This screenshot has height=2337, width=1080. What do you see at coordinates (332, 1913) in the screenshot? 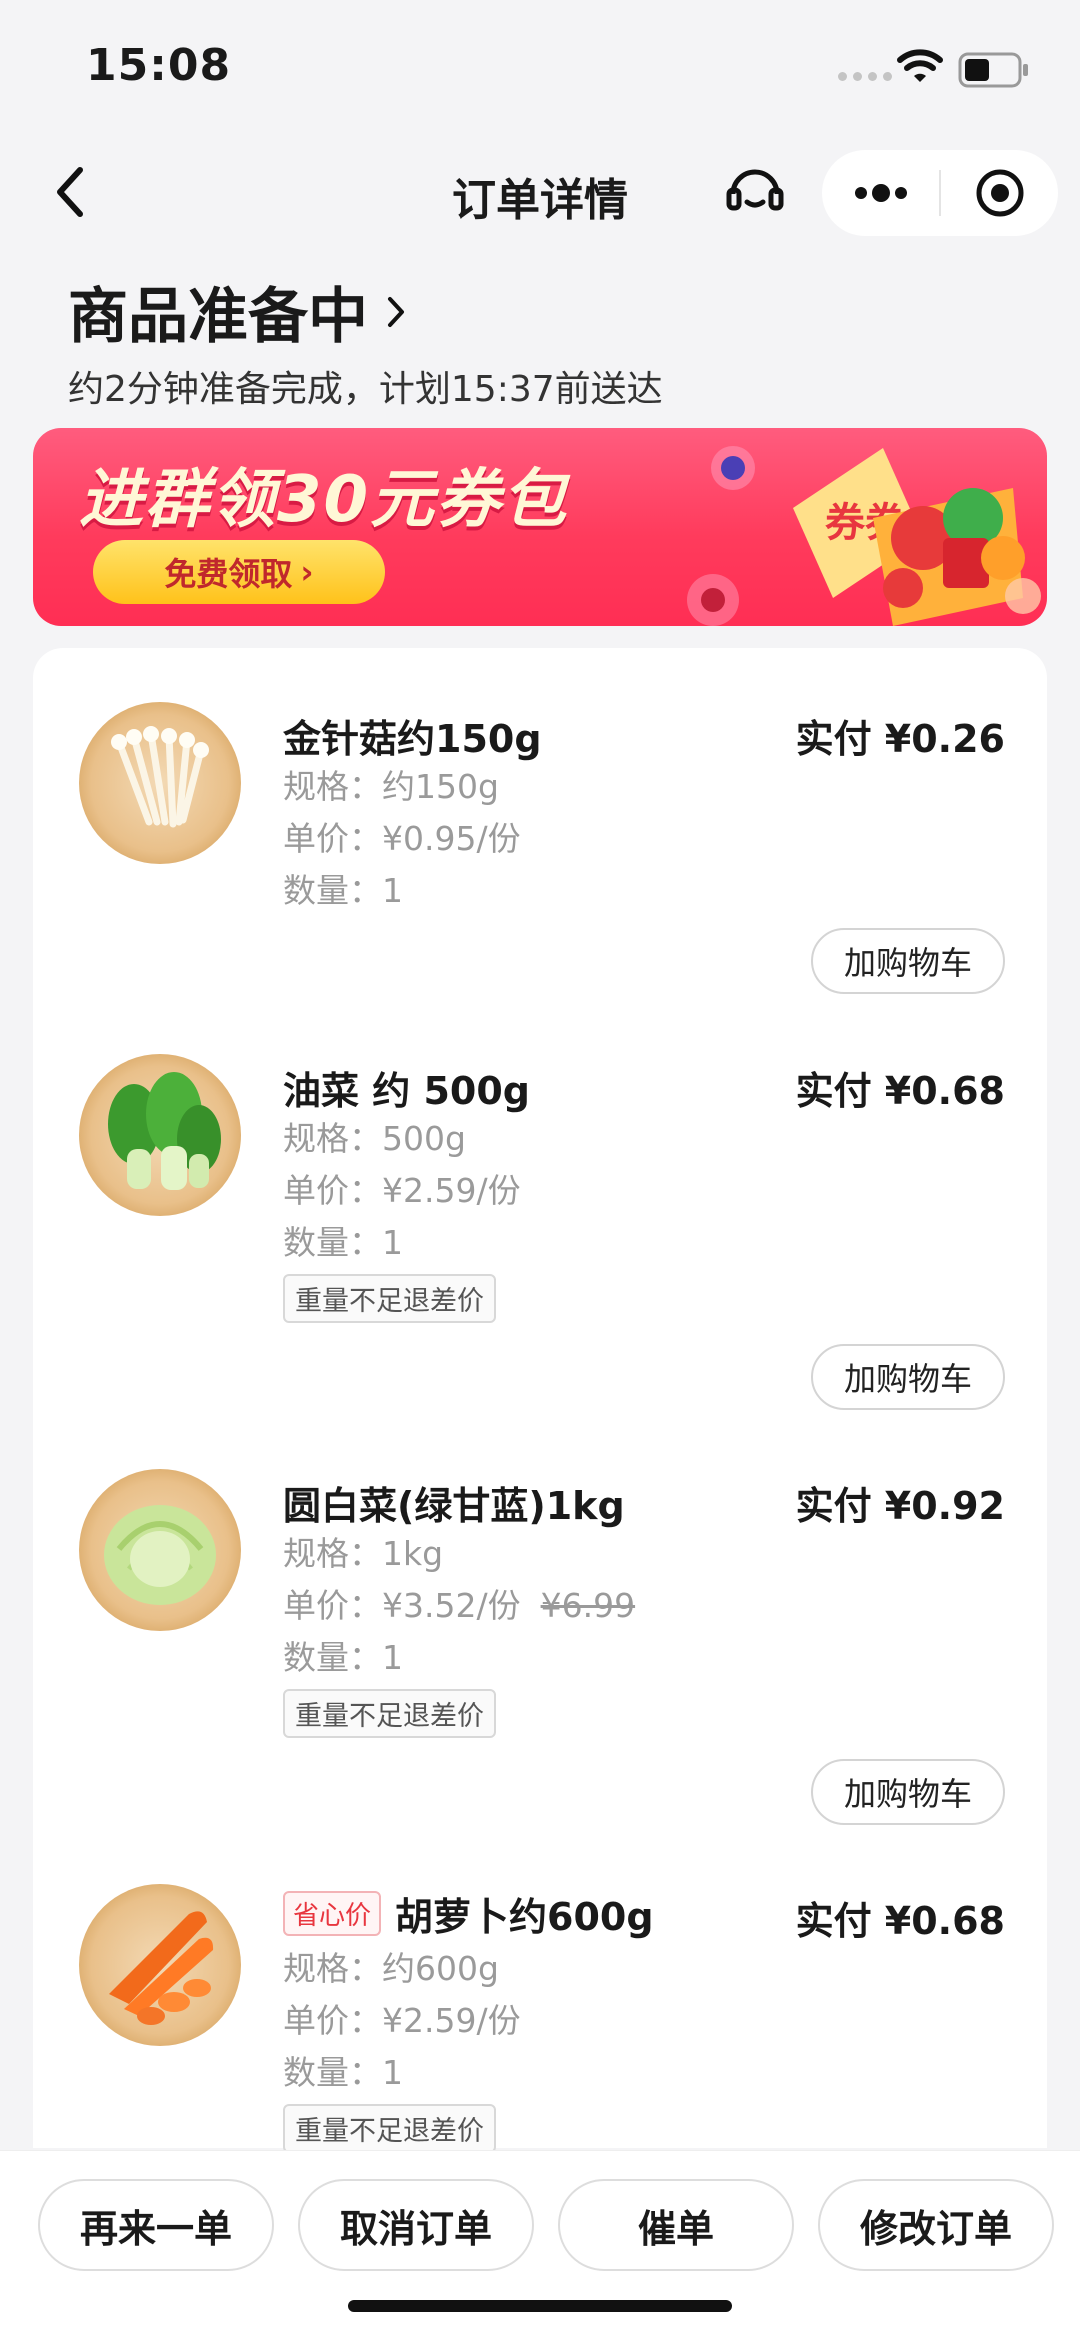
I see `promo-tag: 省心价` at bounding box center [332, 1913].